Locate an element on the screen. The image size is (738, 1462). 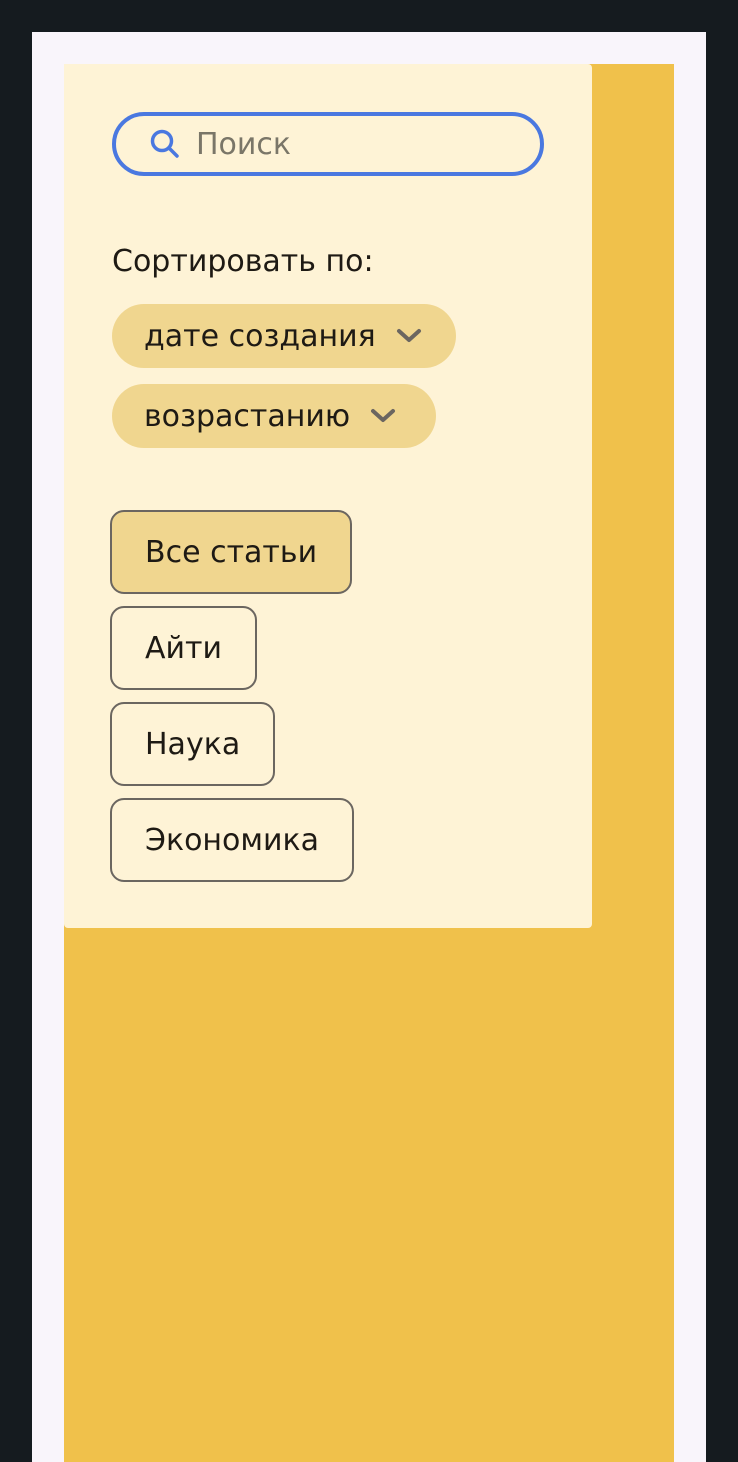
category-science-button: Наука is located at coordinates (193, 744).